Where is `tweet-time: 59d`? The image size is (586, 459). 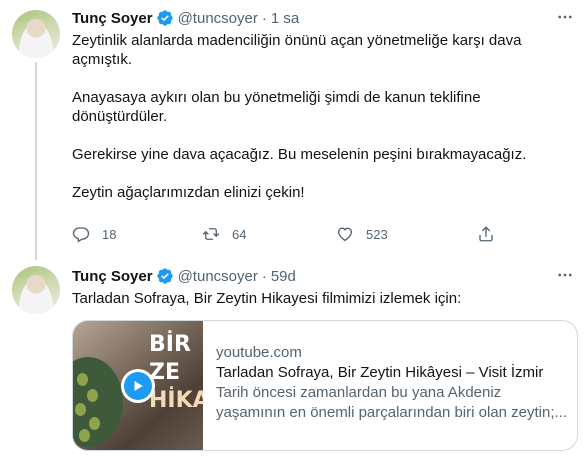
tweet-time: 59d is located at coordinates (283, 276).